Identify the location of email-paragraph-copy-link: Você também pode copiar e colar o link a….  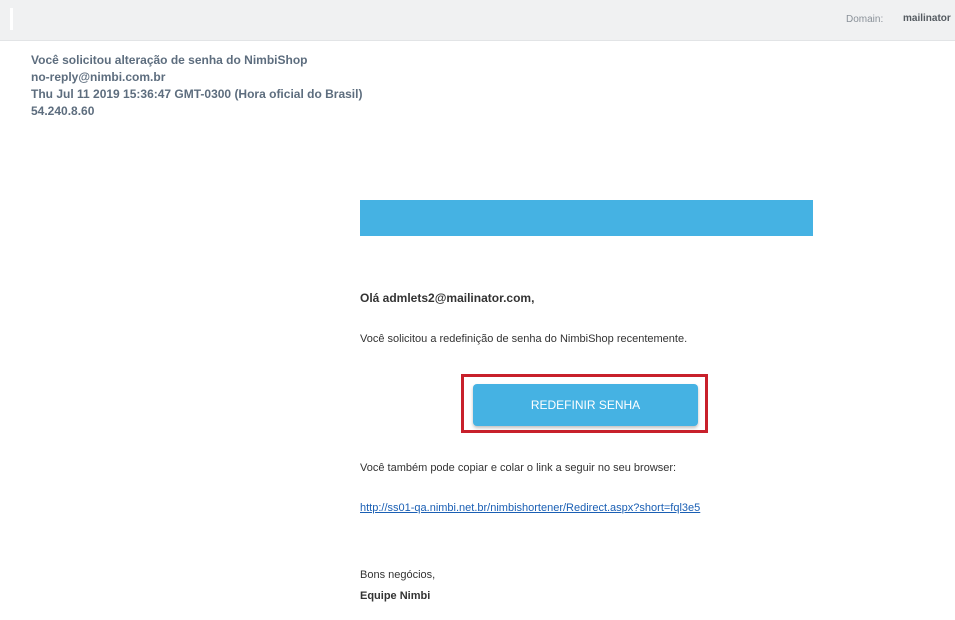
(518, 468).